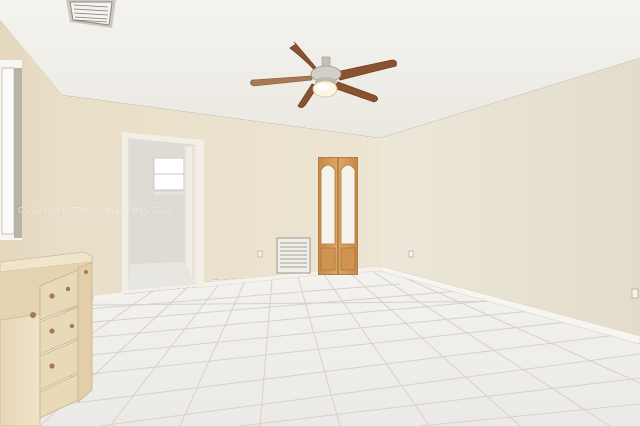 Image resolution: width=640 pixels, height=426 pixels. I want to click on watermark-text: C 2024 REALTORS® Miami MLS 2025, so click(95, 210).